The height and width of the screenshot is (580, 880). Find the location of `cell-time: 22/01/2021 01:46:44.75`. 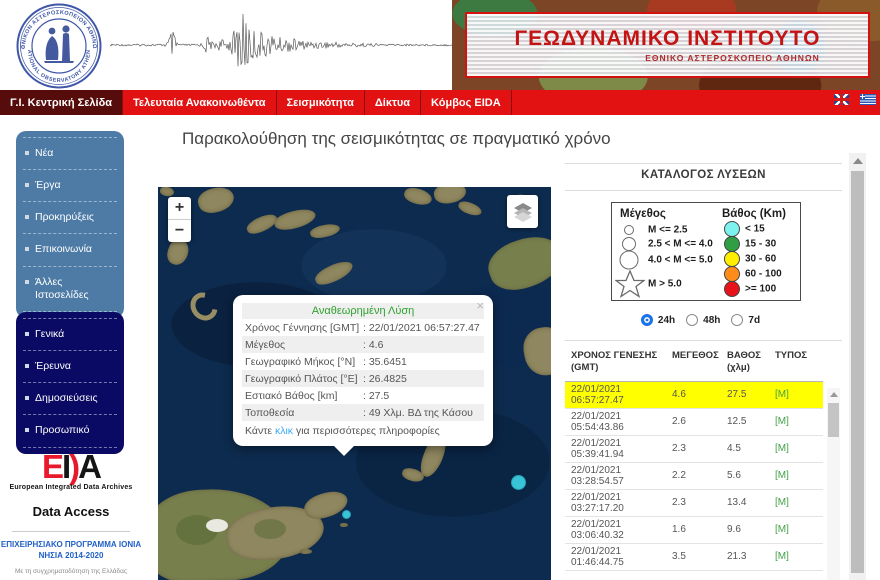

cell-time: 22/01/2021 01:46:44.75 is located at coordinates (597, 556).